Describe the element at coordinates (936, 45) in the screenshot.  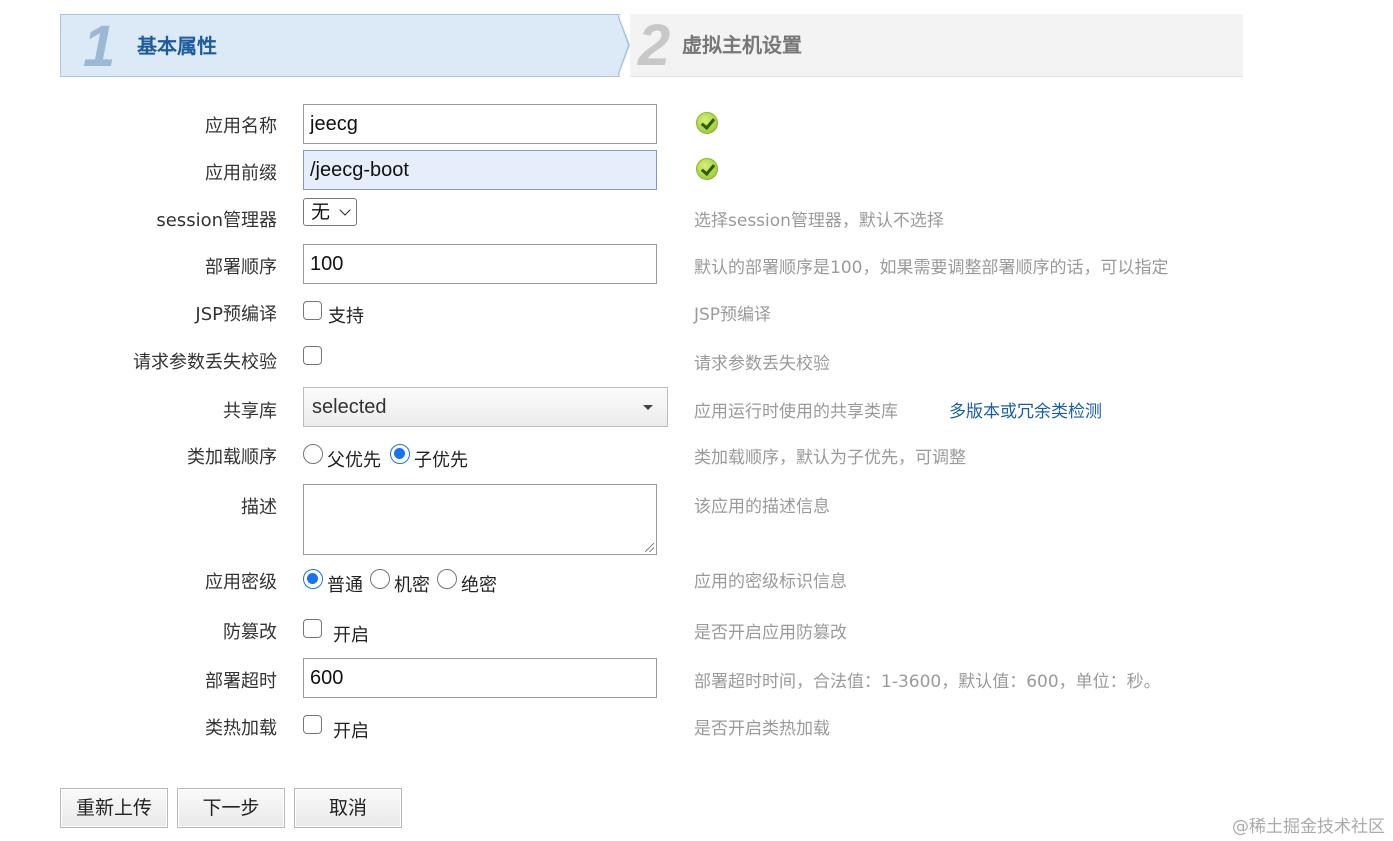
I see `wizard-step-2: 2 虚拟主机设置` at that location.